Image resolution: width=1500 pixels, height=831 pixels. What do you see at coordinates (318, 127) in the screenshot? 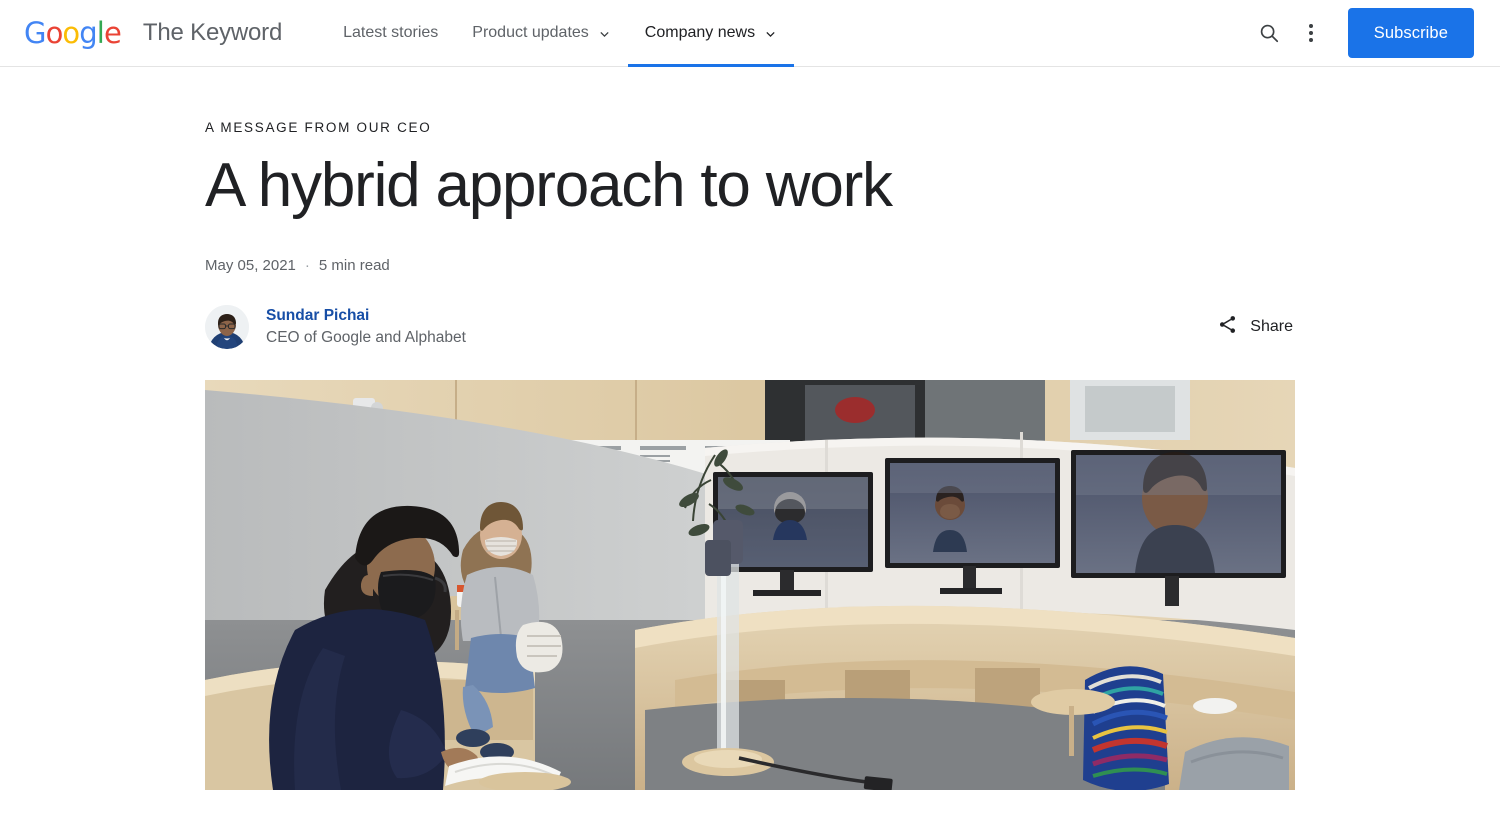
I see `article-eyebrow: A MESSAGE FROM OUR CEO` at bounding box center [318, 127].